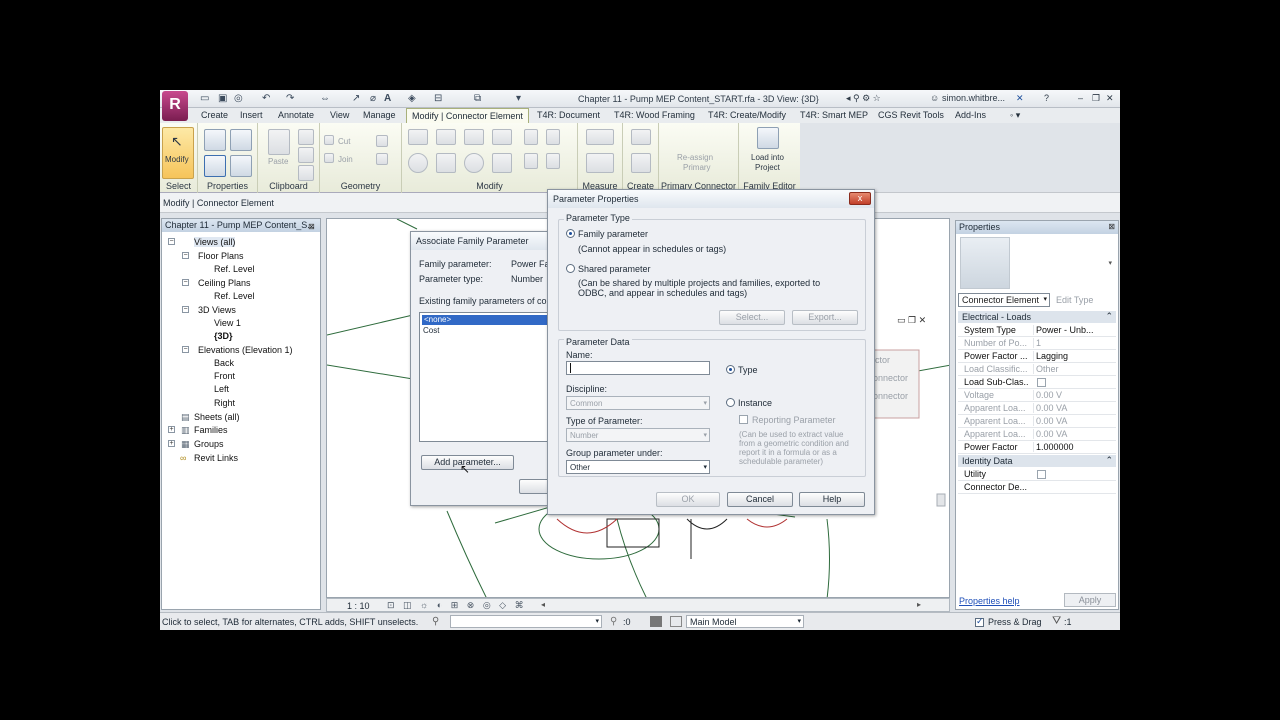  Describe the element at coordinates (486, 377) in the screenshot. I see `existing-parameters-list: <none> Cost` at that location.